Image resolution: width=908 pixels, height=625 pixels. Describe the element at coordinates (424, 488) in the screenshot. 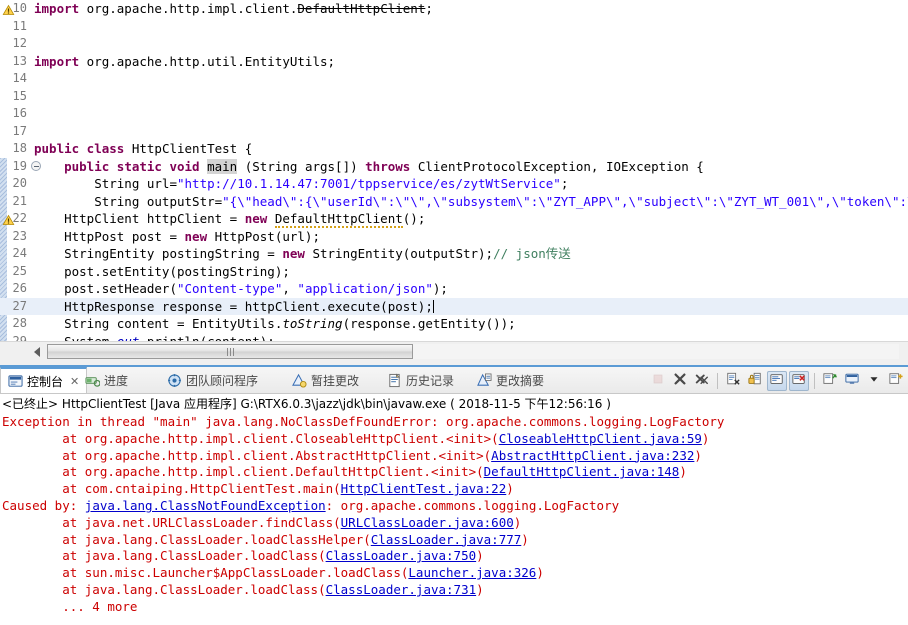

I see `stacktrace-link: HttpClientTest.java:22` at that location.